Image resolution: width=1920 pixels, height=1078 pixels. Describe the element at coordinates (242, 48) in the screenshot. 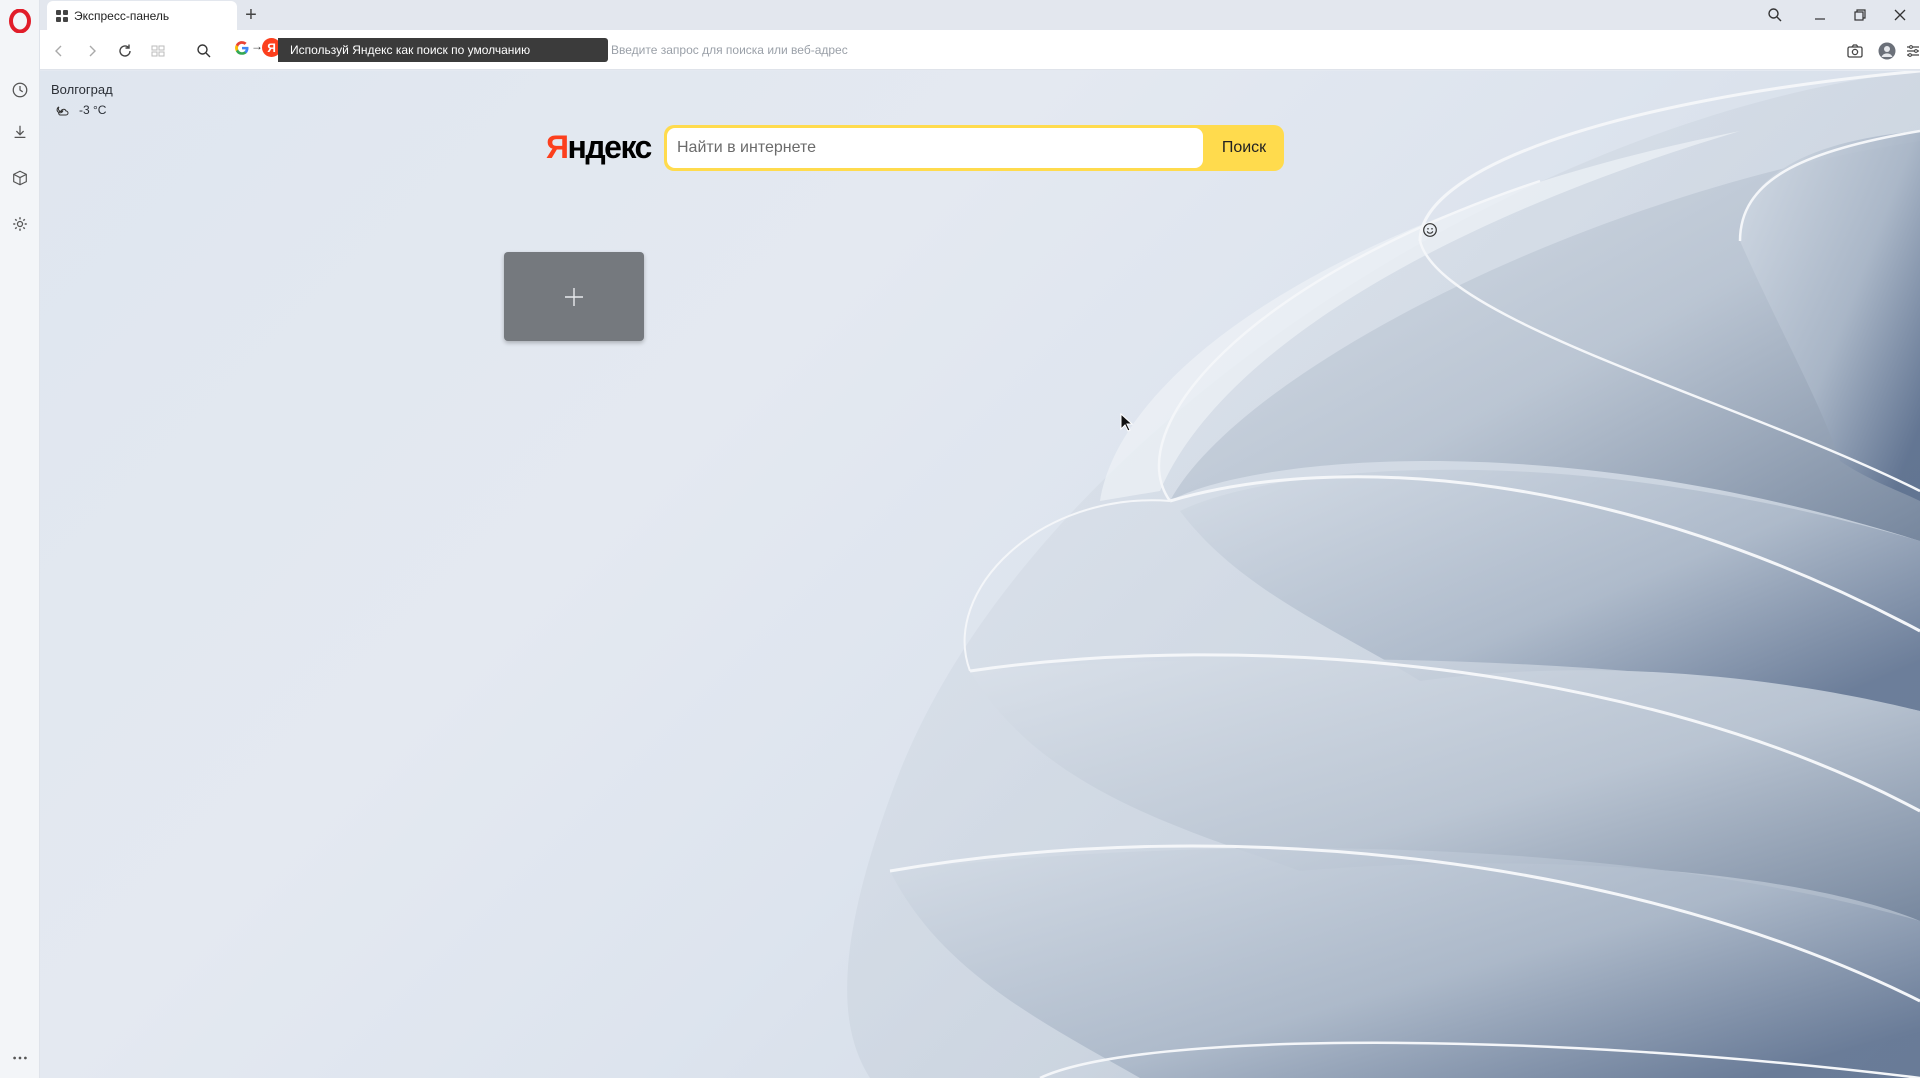

I see `google-icon` at that location.